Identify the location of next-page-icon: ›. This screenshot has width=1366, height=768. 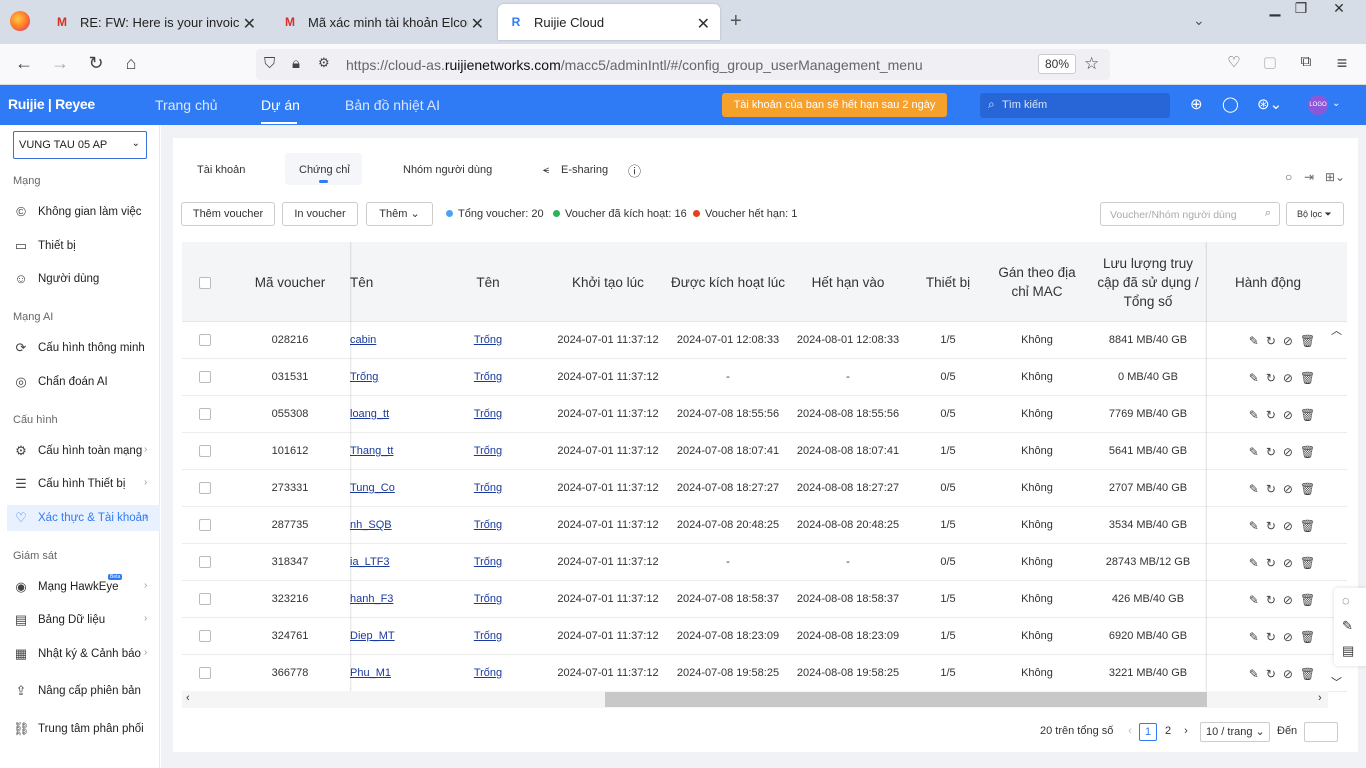
(1186, 732).